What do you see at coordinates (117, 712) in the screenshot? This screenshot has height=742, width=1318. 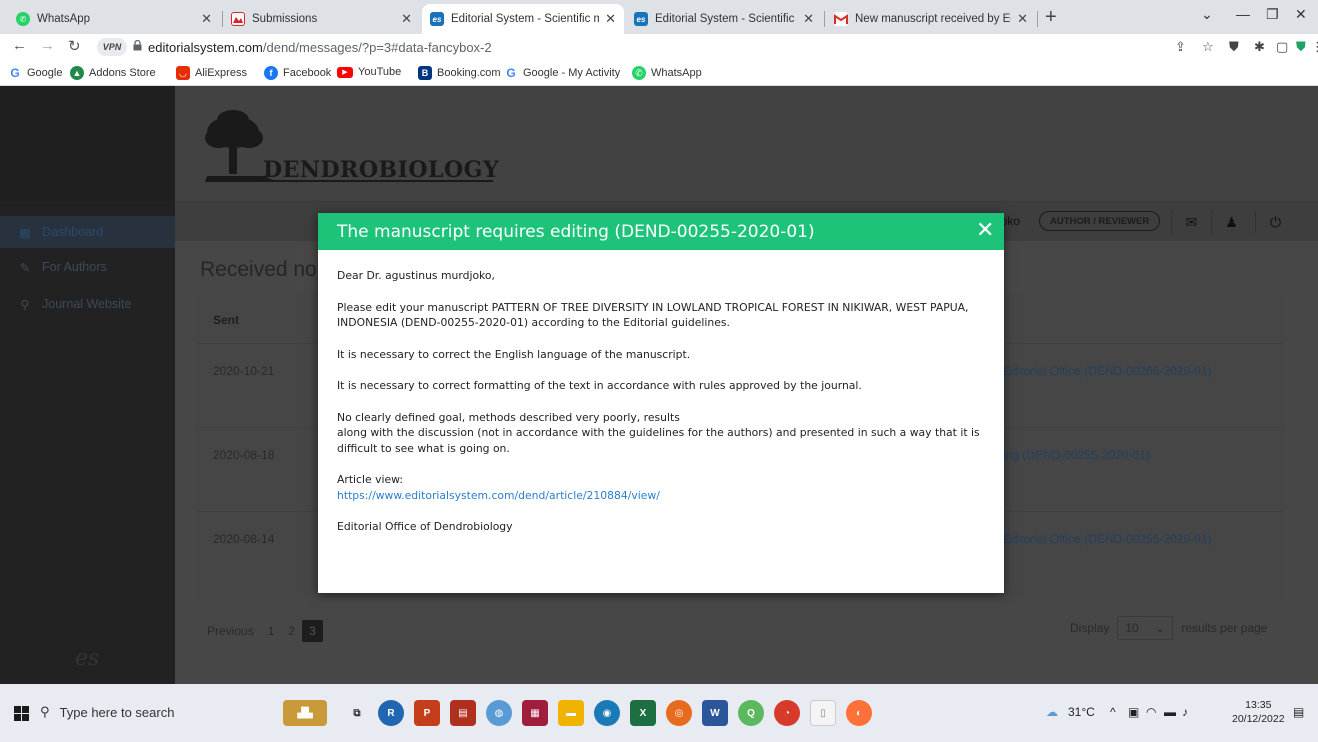 I see `search-placeholder: Type here to search` at bounding box center [117, 712].